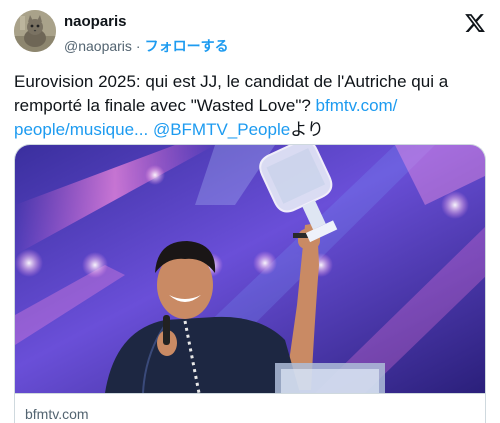  Describe the element at coordinates (57, 414) in the screenshot. I see `link-domain: bfmtv.com` at that location.